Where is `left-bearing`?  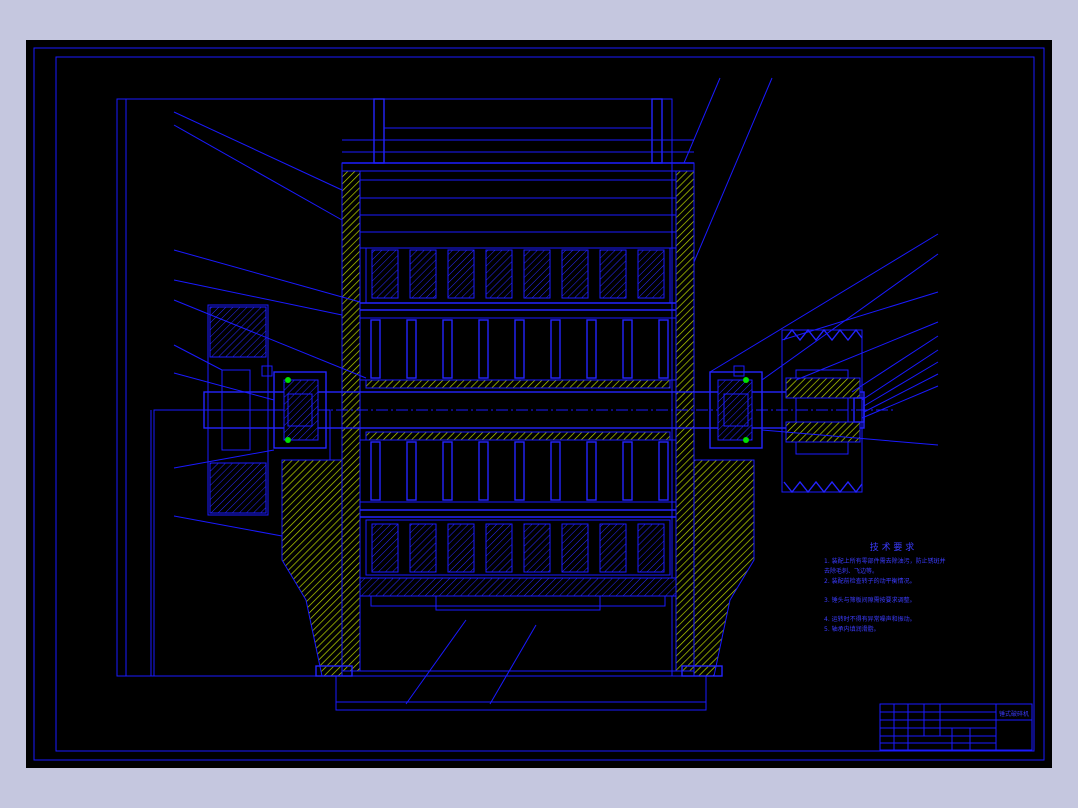
left-bearing is located at coordinates (294, 407).